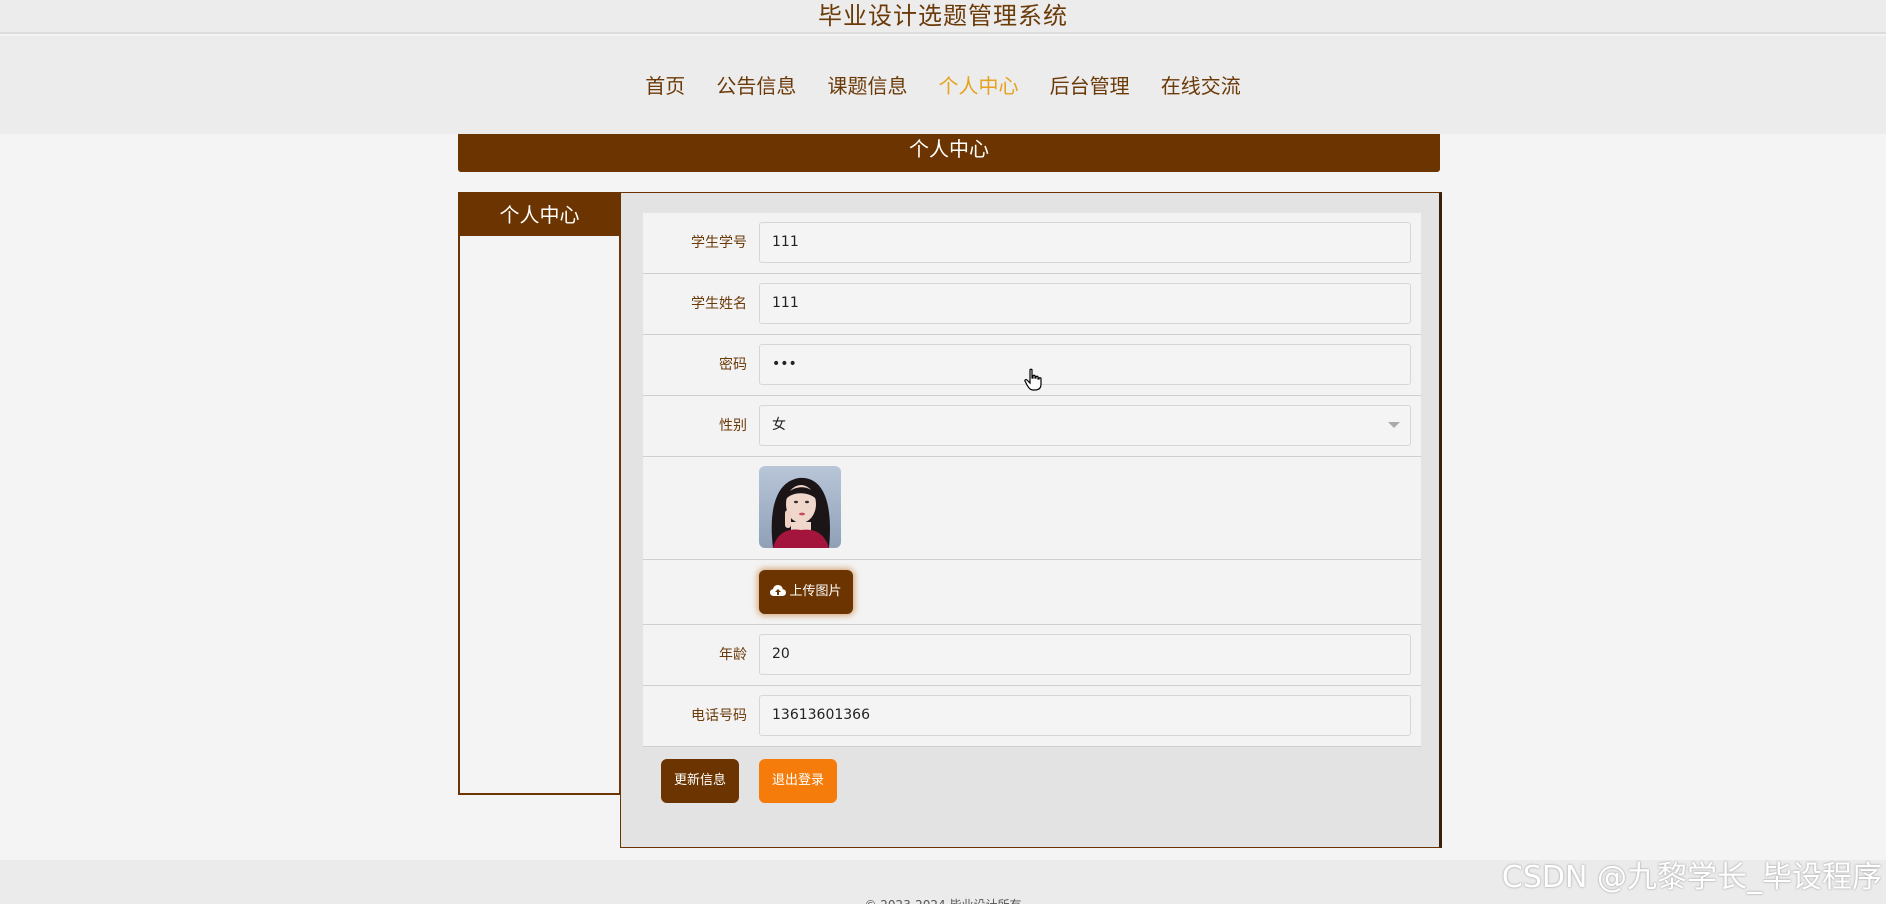 The width and height of the screenshot is (1886, 904). Describe the element at coordinates (867, 86) in the screenshot. I see `nav-item-topics: 课题信息` at that location.